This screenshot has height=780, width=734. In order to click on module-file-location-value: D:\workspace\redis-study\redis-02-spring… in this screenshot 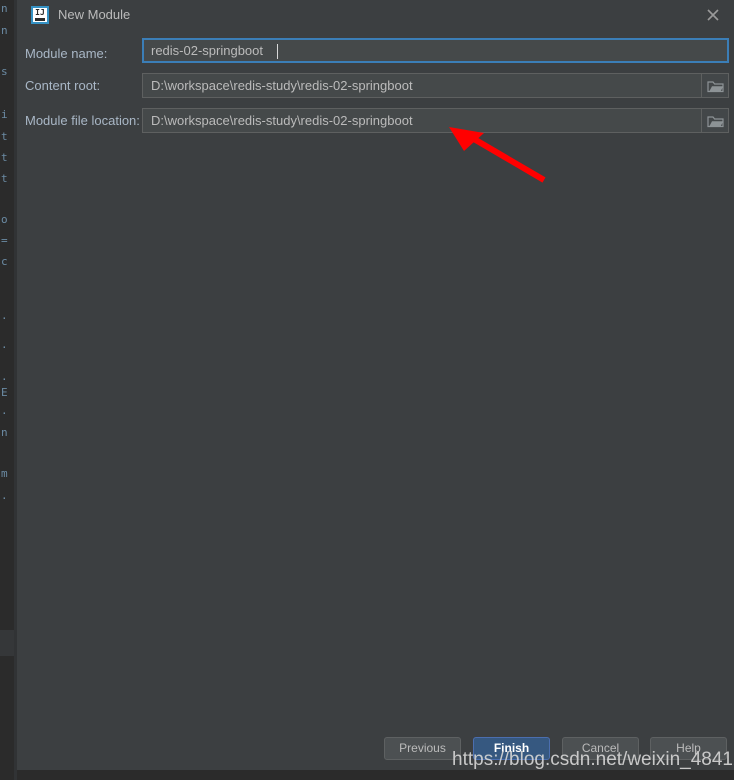, I will do `click(282, 120)`.